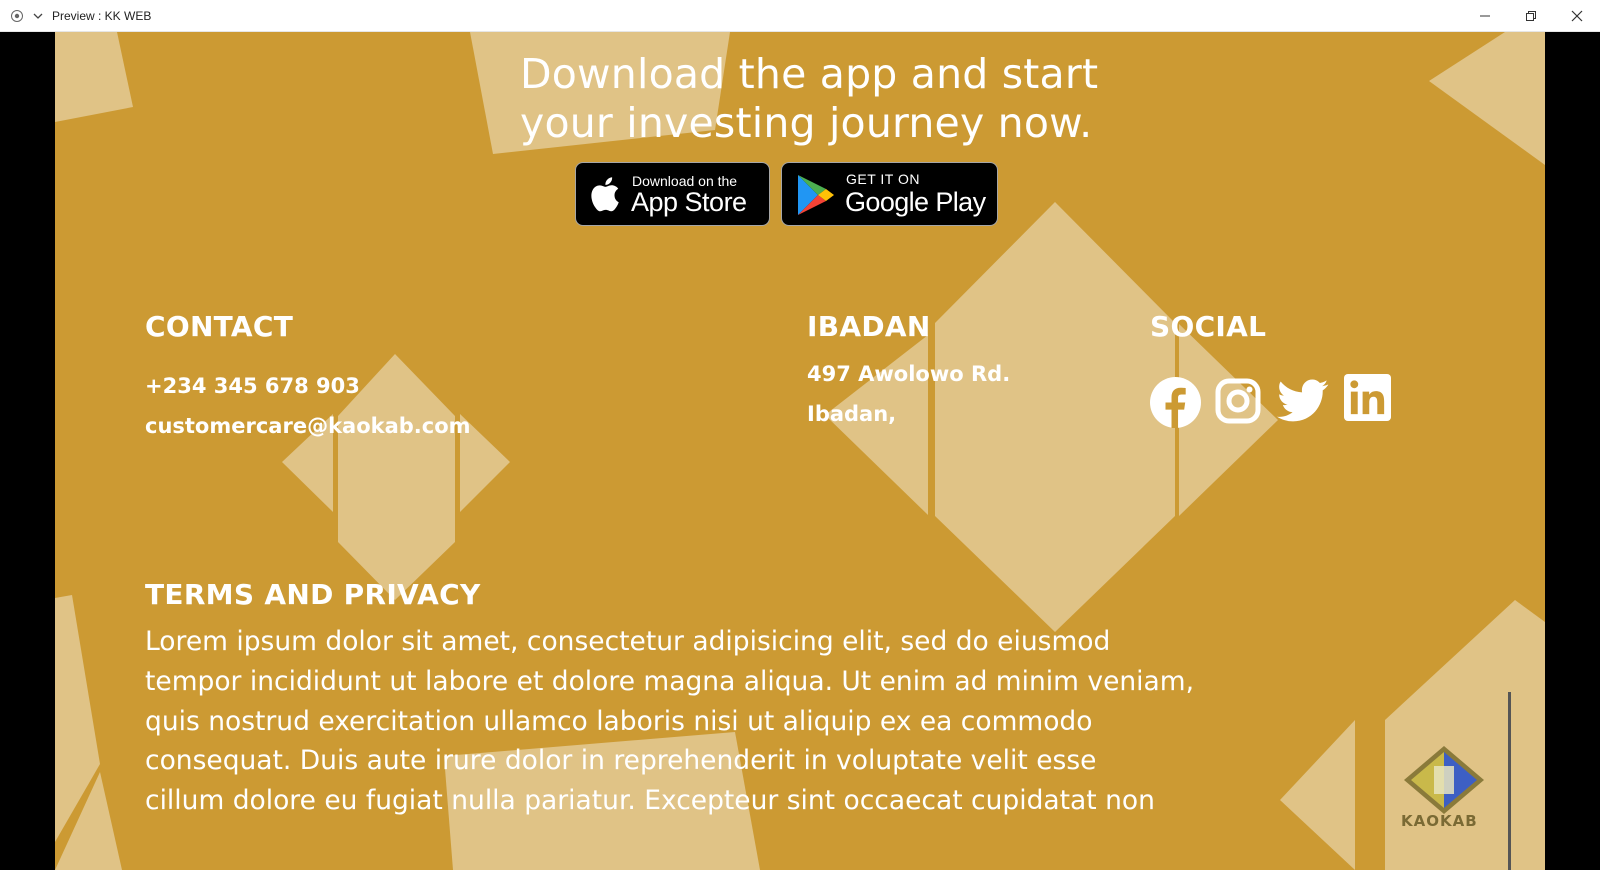 The height and width of the screenshot is (870, 1600). Describe the element at coordinates (852, 414) in the screenshot. I see `ibadan-address-line-2: Ibadan,` at that location.